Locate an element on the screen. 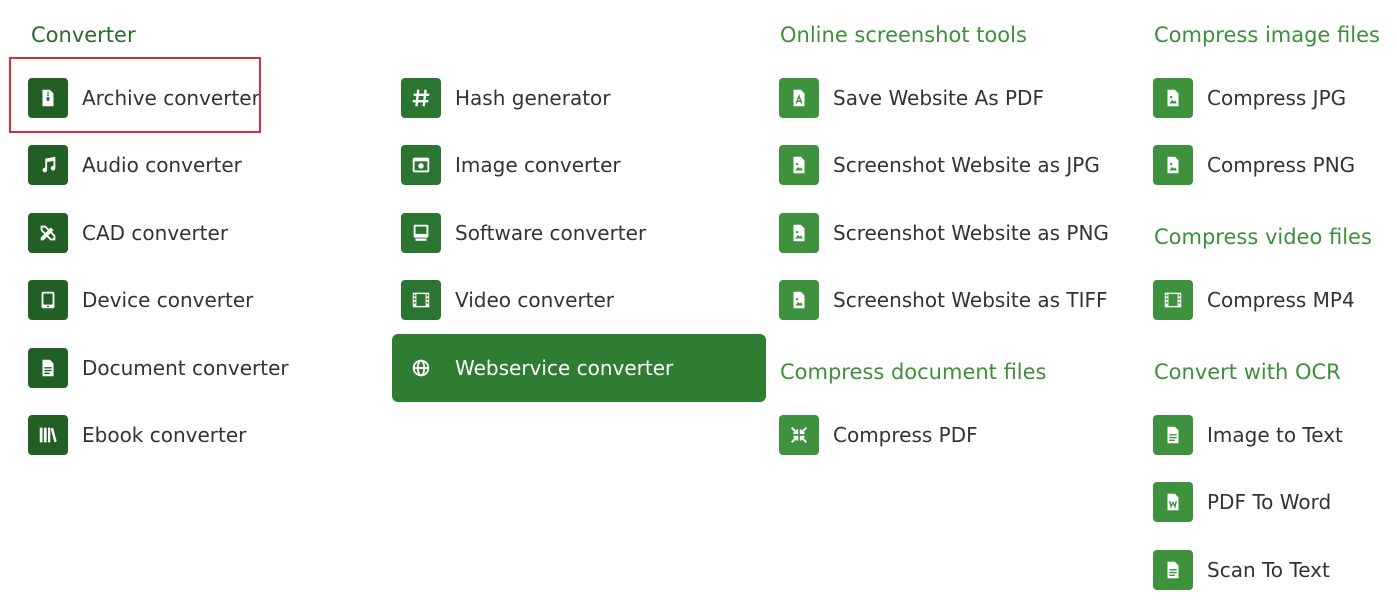  screenshot-website-as-jpg-link: Screenshot Website as JPG is located at coordinates (939, 165).